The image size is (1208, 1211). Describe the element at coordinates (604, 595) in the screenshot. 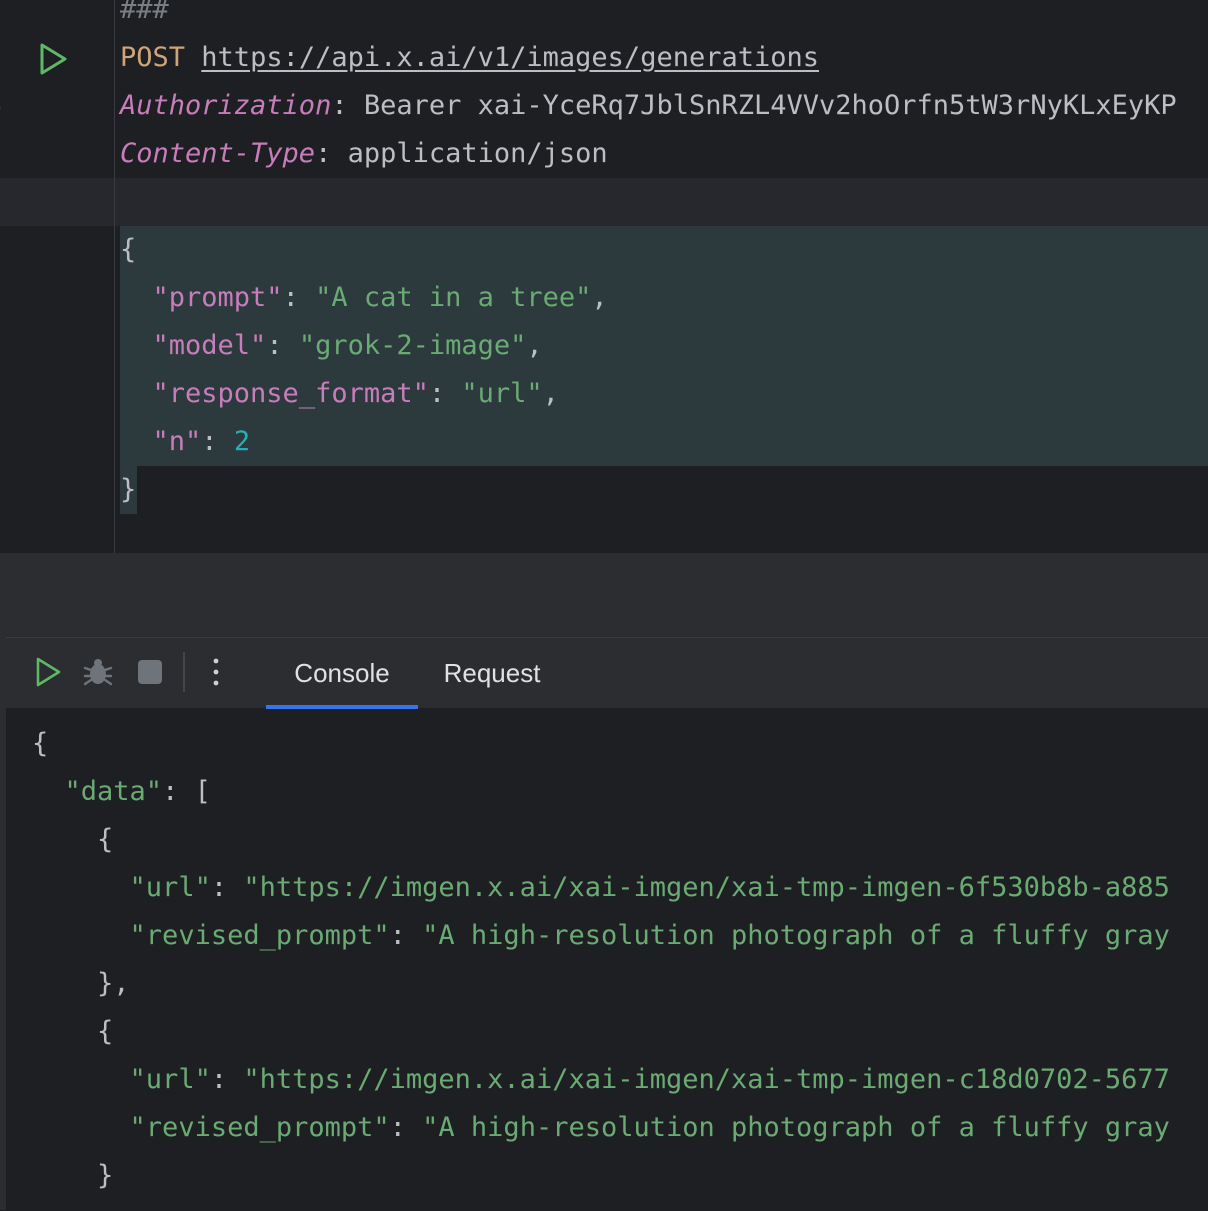

I see `panel-splitter` at that location.